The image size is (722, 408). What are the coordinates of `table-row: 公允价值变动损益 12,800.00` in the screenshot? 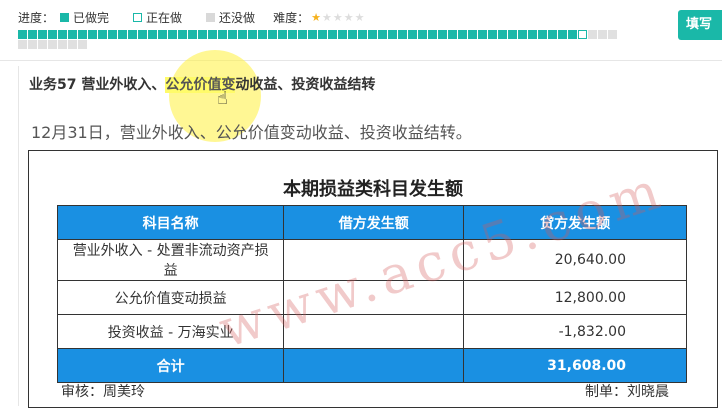 It's located at (371, 297).